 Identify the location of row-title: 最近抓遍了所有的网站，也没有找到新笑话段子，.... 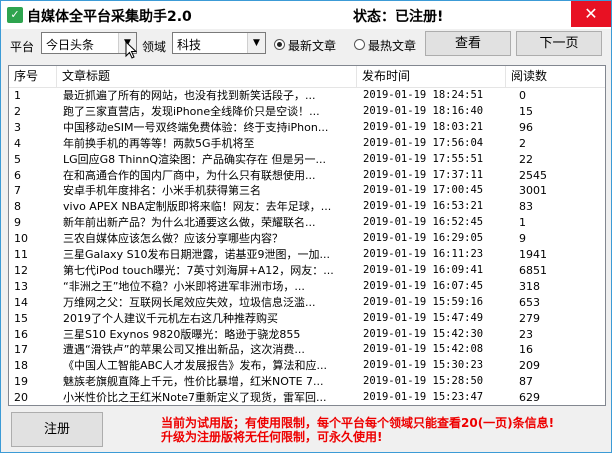
(189, 95).